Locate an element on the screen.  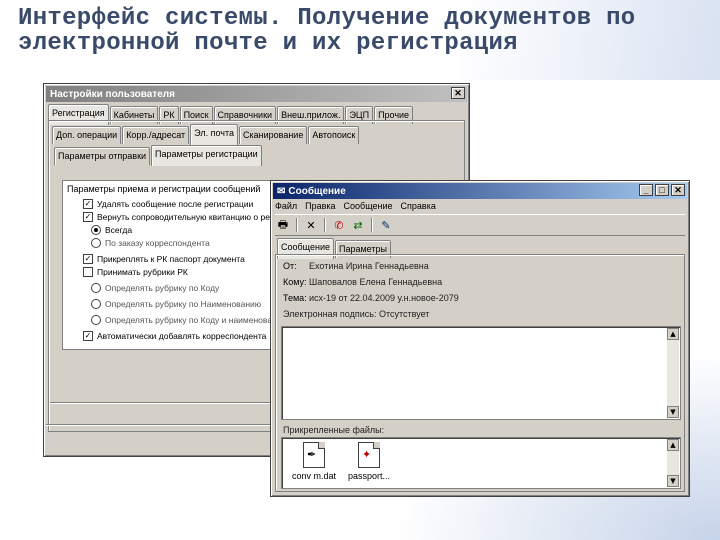
subtab-scanning: Сканирование is located at coordinates (273, 135).